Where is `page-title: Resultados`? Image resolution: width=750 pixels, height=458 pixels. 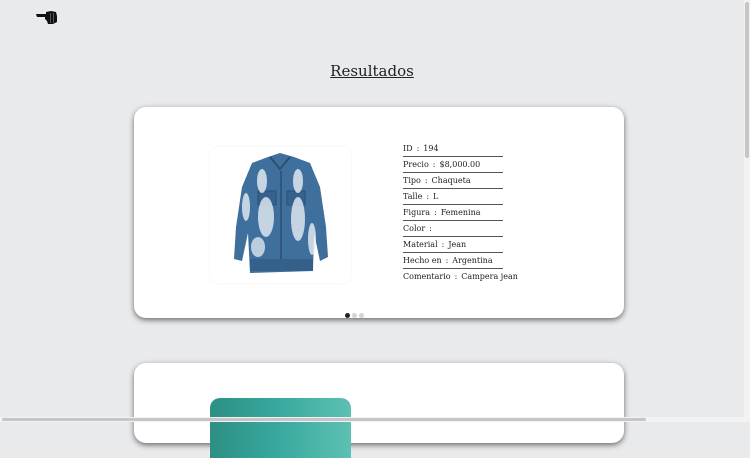
page-title: Resultados is located at coordinates (372, 71).